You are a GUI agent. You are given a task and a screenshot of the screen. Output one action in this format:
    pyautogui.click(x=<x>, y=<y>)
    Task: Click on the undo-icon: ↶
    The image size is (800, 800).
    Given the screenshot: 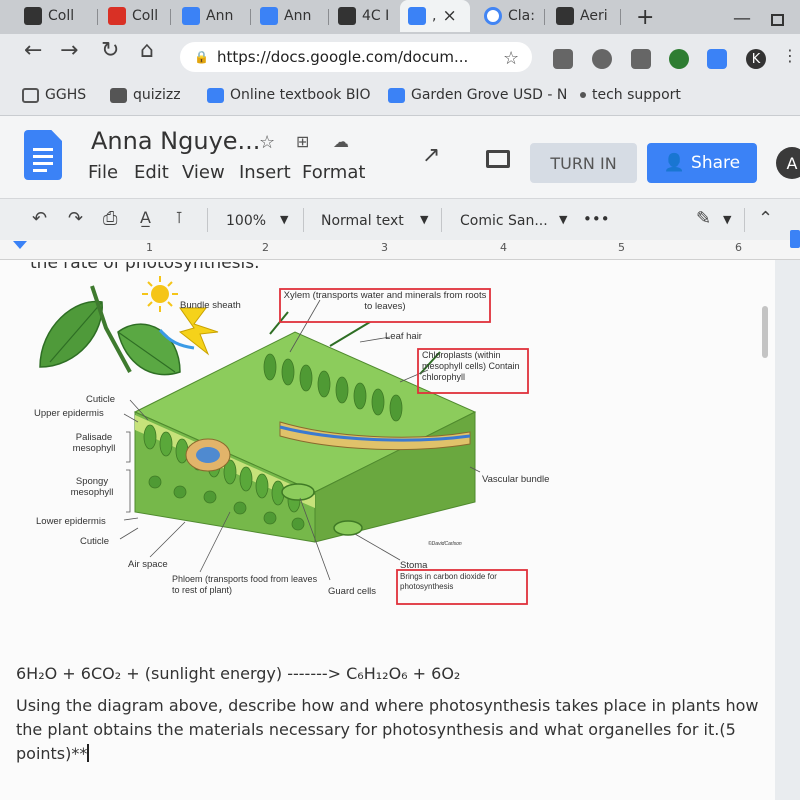 What is the action you would take?
    pyautogui.click(x=39, y=218)
    